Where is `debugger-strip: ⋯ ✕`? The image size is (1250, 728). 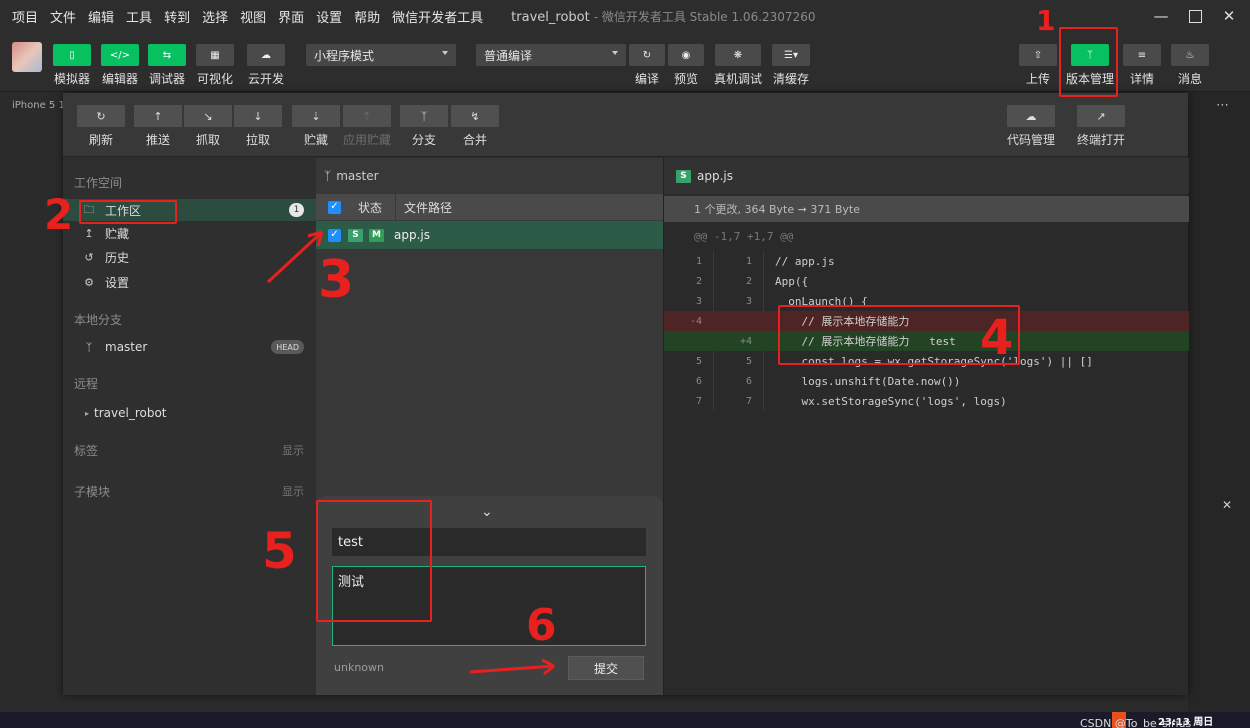 debugger-strip: ⋯ ✕ is located at coordinates (1219, 410).